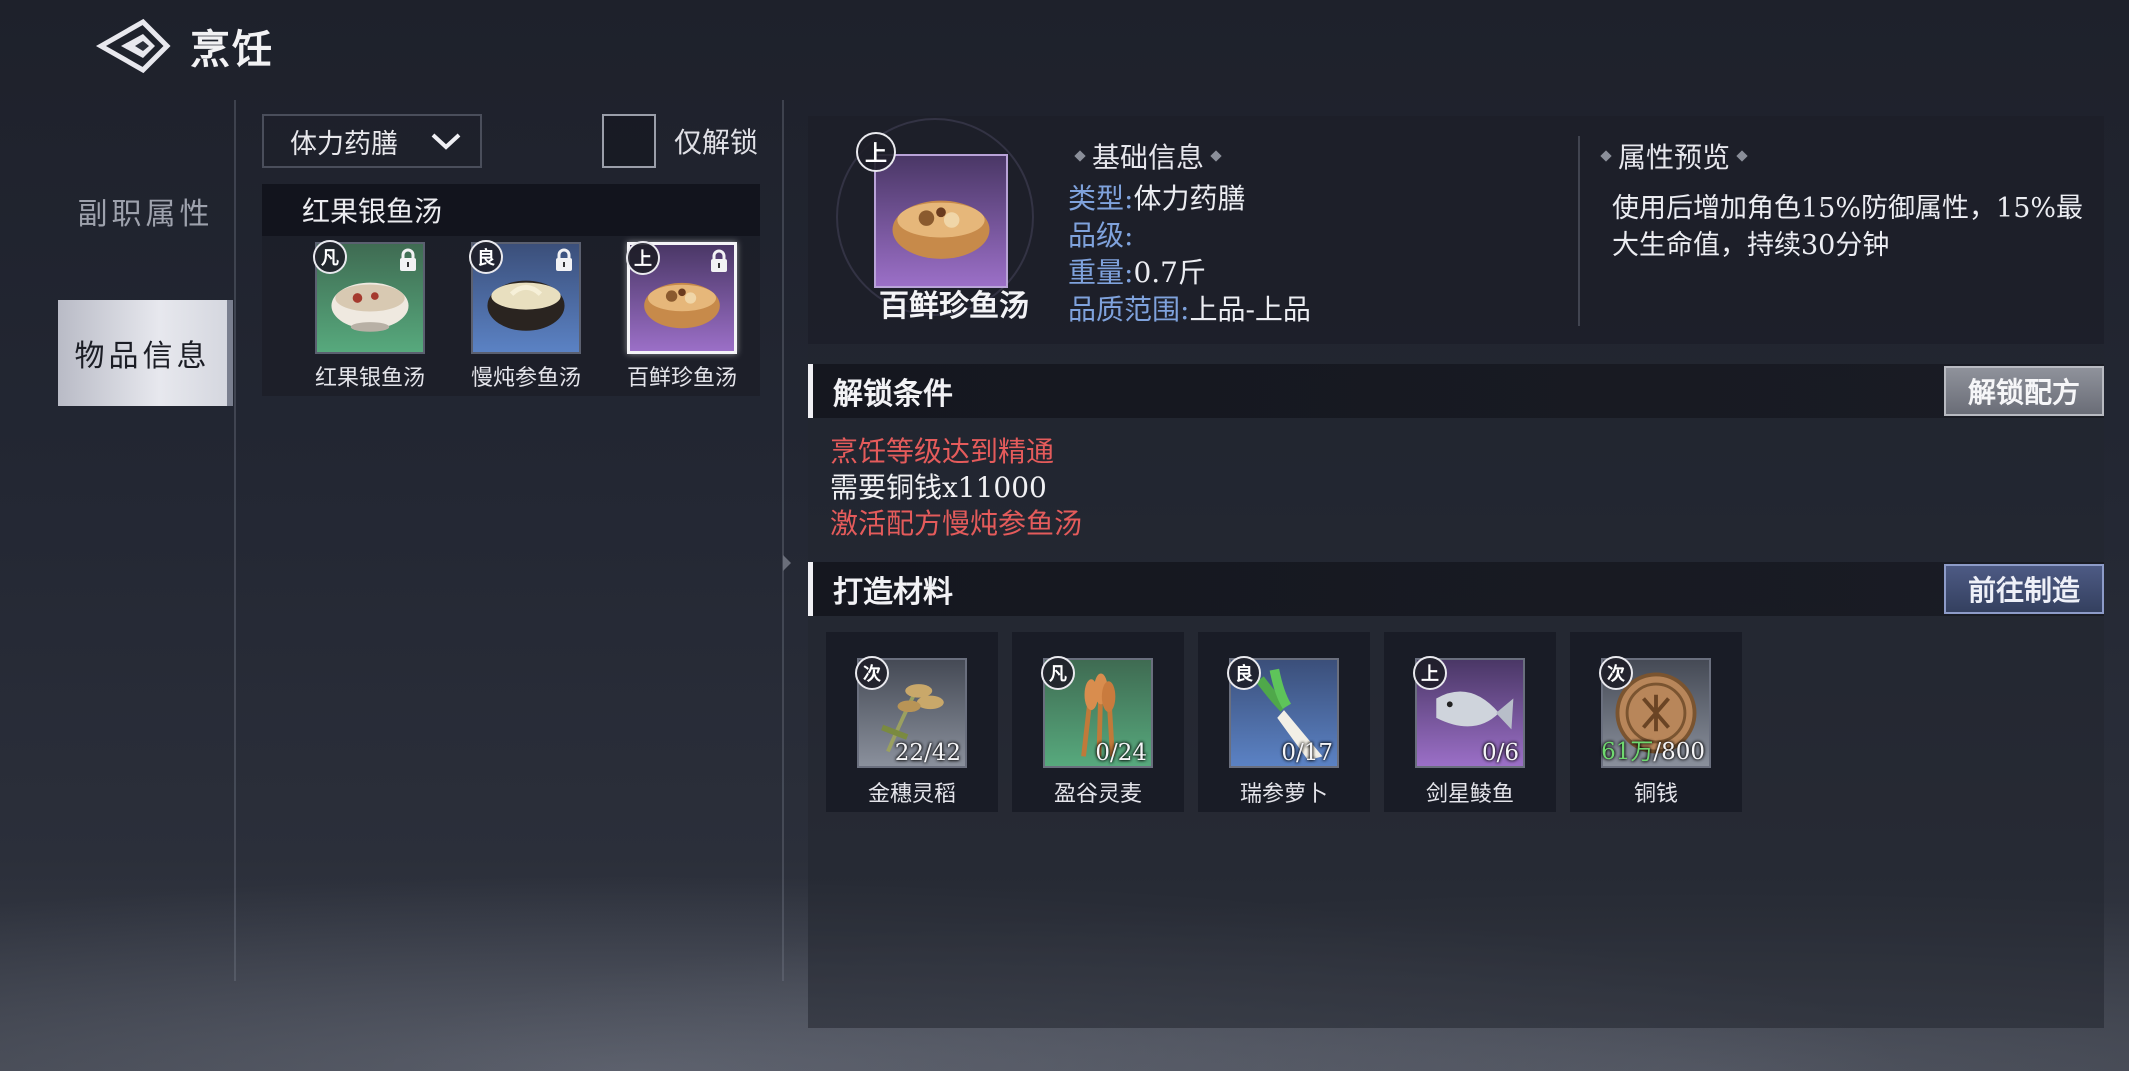 The height and width of the screenshot is (1071, 2129). Describe the element at coordinates (1097, 712) in the screenshot. I see `material-thumb: 凡 0/24` at that location.